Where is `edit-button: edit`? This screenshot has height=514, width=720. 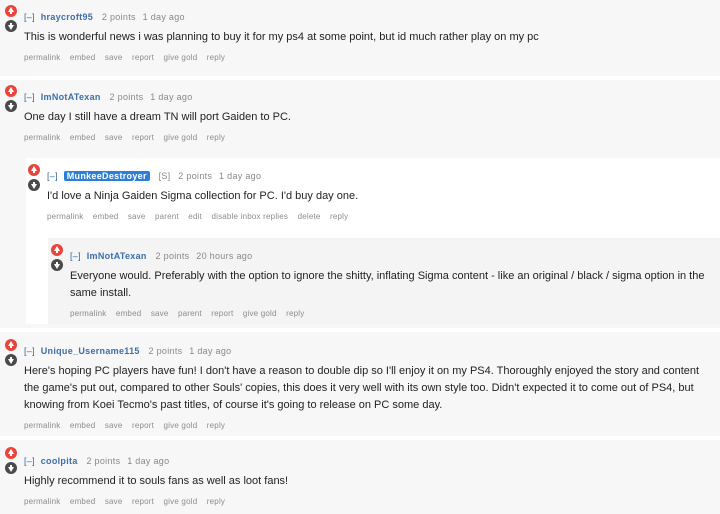 edit-button: edit is located at coordinates (195, 216).